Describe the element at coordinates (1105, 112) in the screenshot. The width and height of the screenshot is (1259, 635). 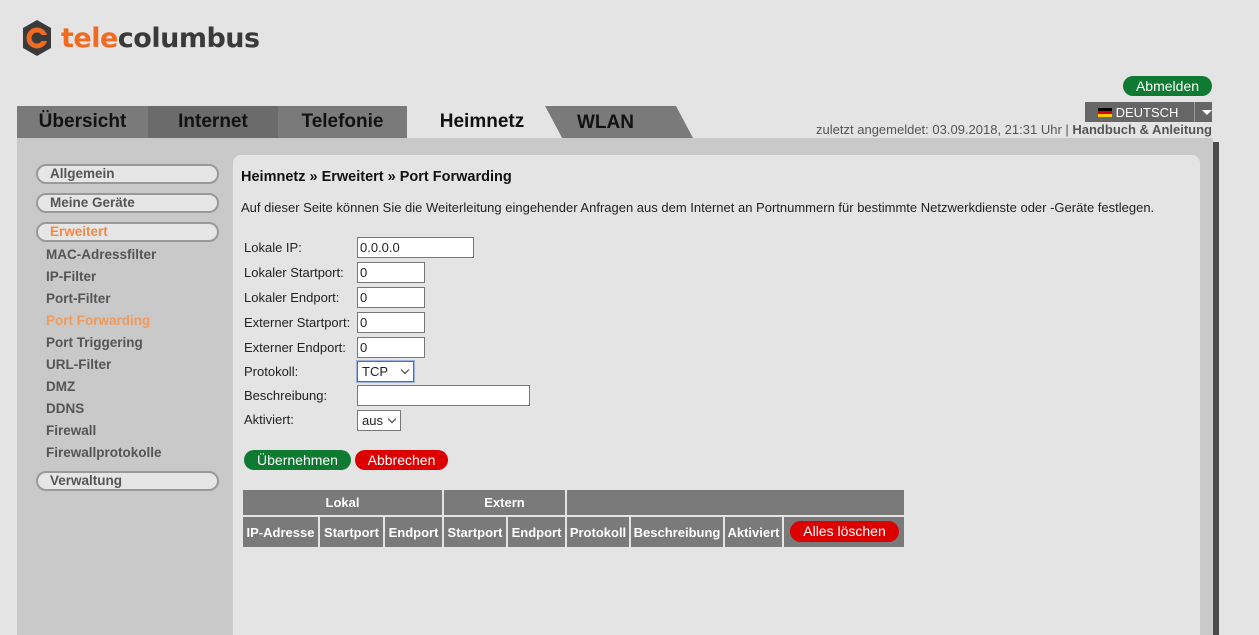
I see `german-flag-icon` at that location.